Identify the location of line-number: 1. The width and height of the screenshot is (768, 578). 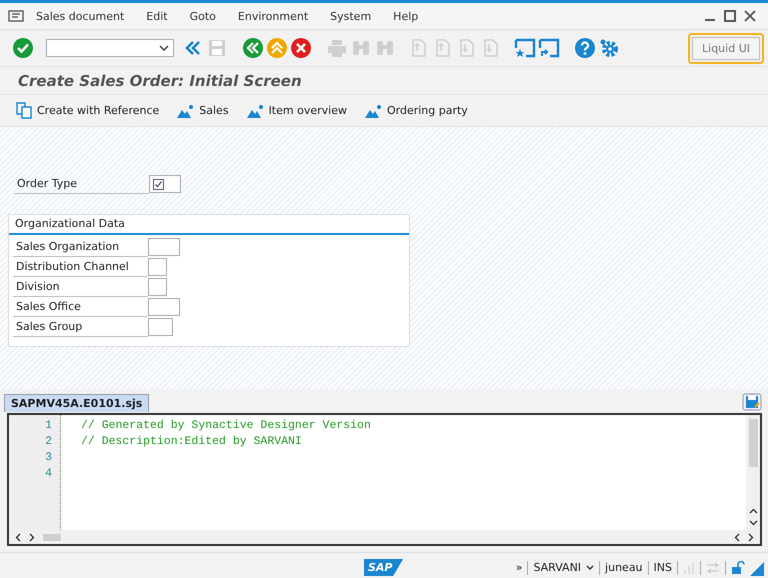
(48, 426).